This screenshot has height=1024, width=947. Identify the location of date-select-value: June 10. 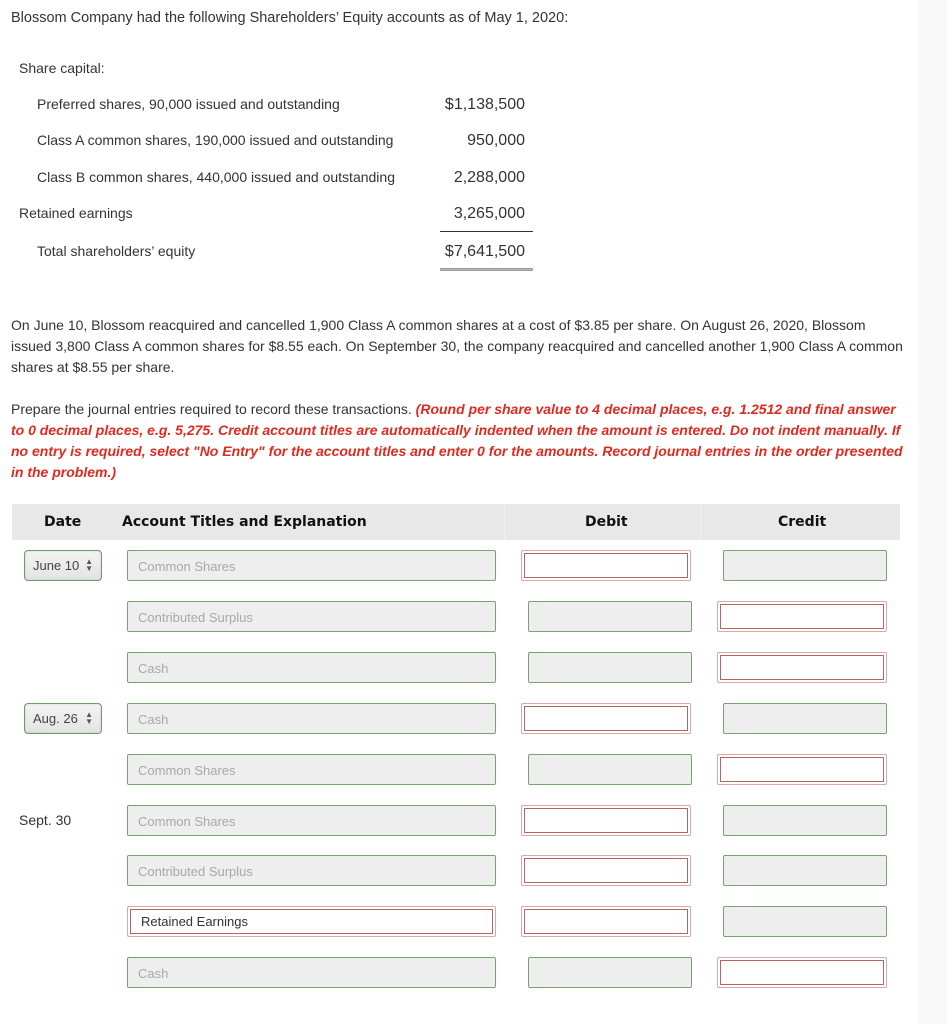
(56, 565).